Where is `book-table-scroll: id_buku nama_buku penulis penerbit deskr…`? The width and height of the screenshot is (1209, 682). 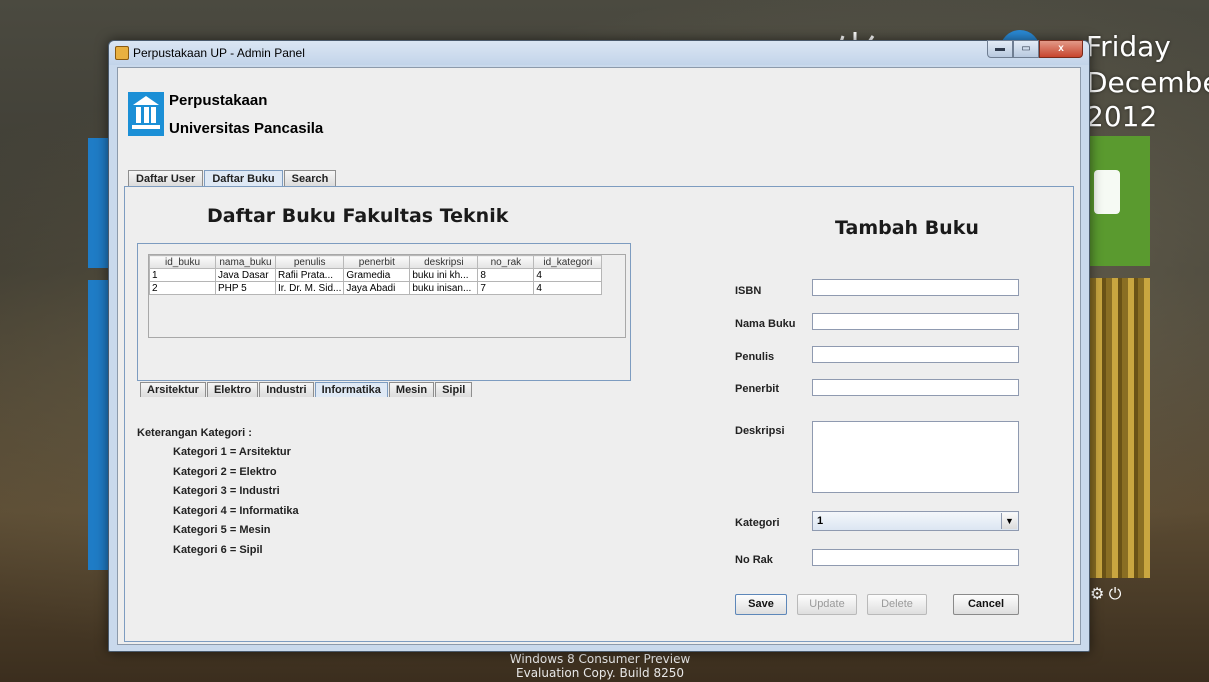
book-table-scroll: id_buku nama_buku penulis penerbit deskr… is located at coordinates (387, 296).